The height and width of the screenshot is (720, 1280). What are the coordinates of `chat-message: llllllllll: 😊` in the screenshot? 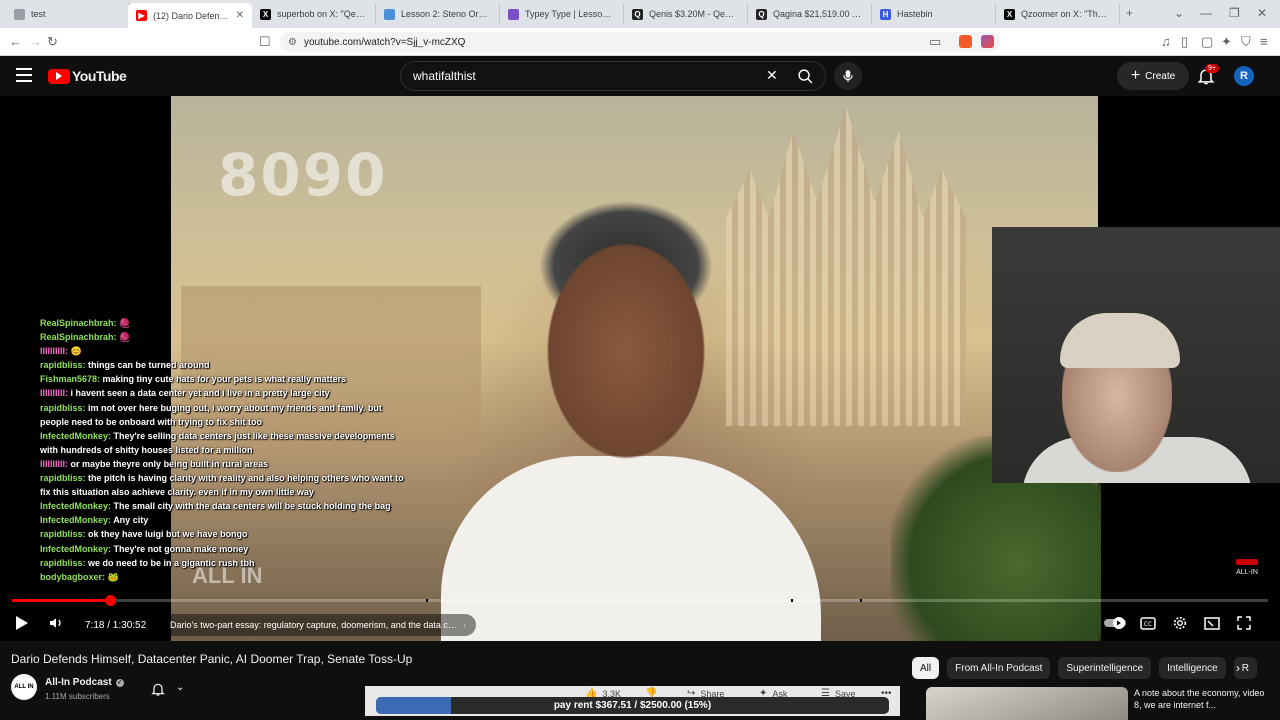 It's located at (225, 351).